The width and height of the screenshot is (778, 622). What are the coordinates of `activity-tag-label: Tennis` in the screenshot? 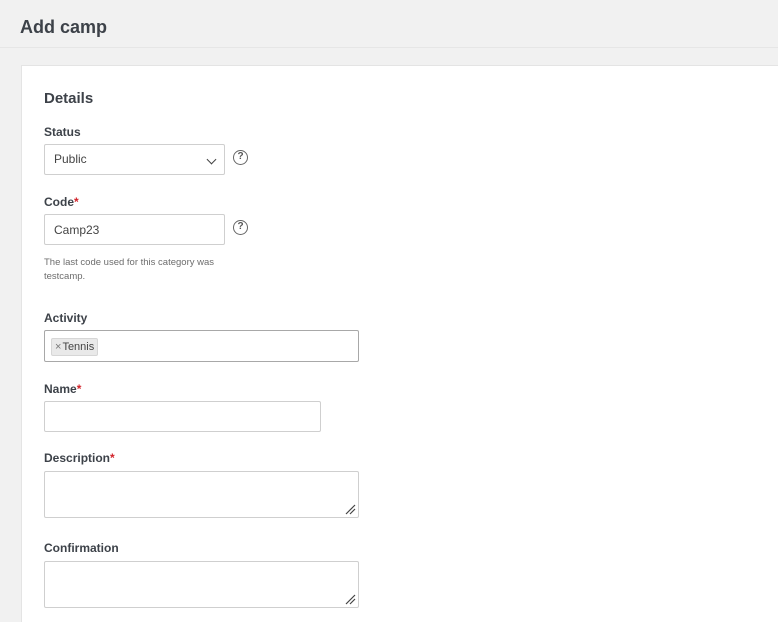 It's located at (78, 347).